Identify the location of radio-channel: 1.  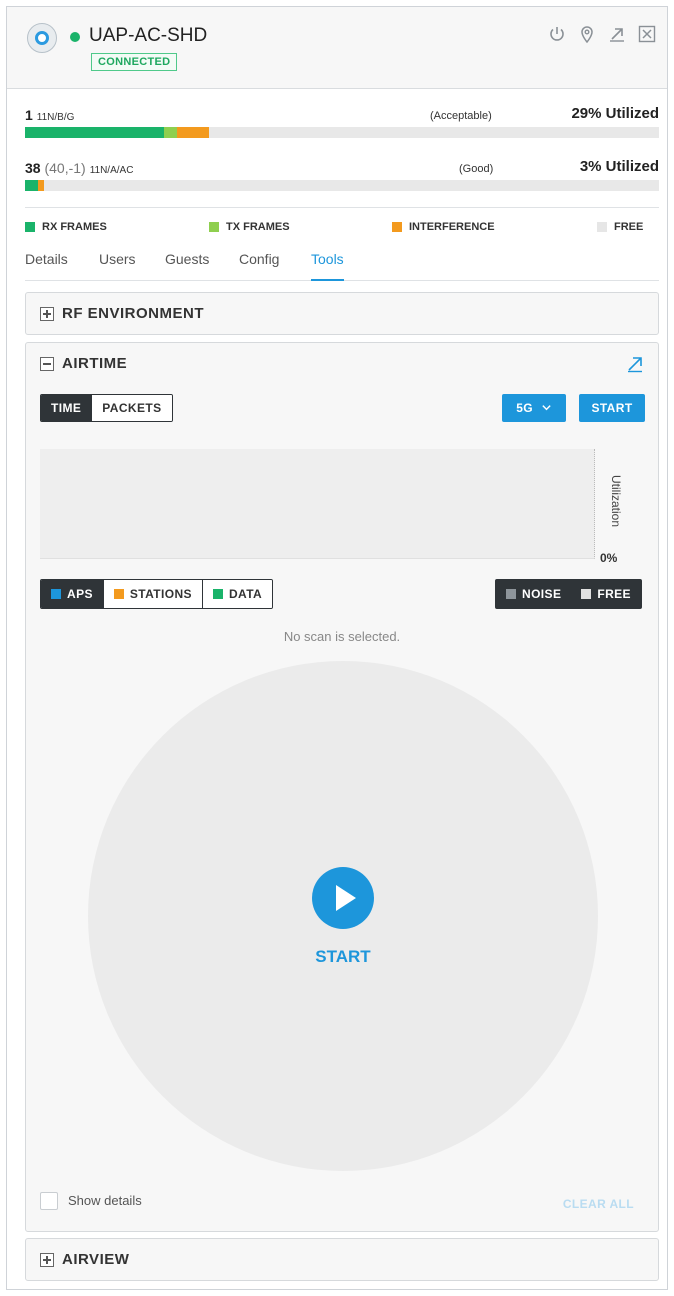
(29, 115).